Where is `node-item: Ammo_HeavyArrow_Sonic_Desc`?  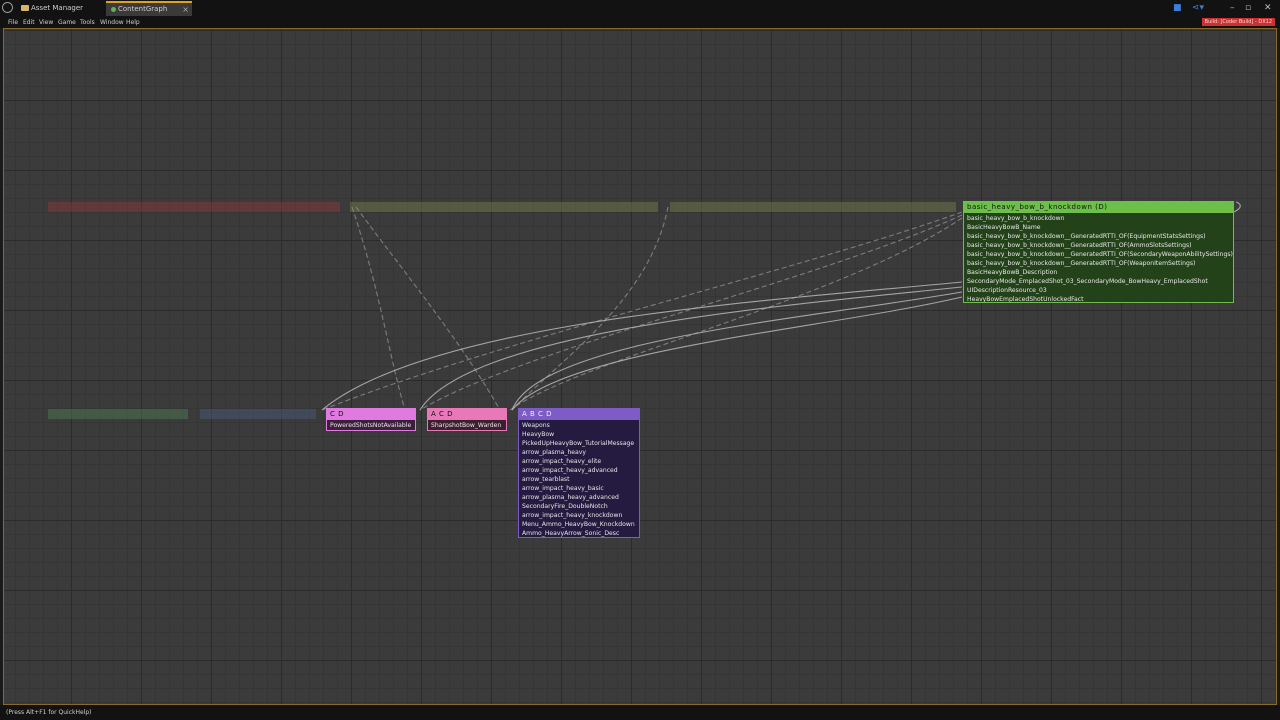 node-item: Ammo_HeavyArrow_Sonic_Desc is located at coordinates (579, 533).